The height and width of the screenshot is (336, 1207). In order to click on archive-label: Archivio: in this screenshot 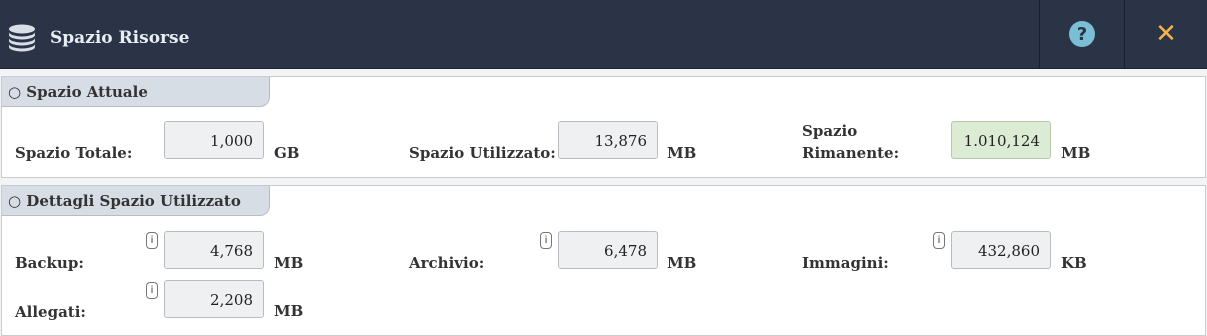, I will do `click(447, 263)`.